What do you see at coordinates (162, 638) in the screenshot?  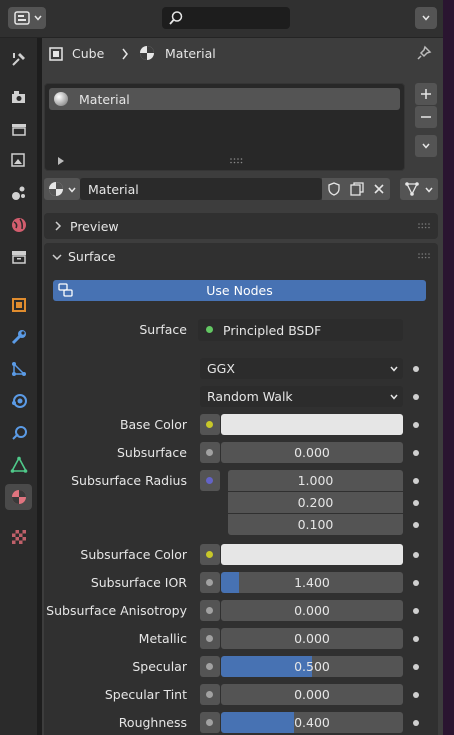 I see `metallic-label: Metallic` at bounding box center [162, 638].